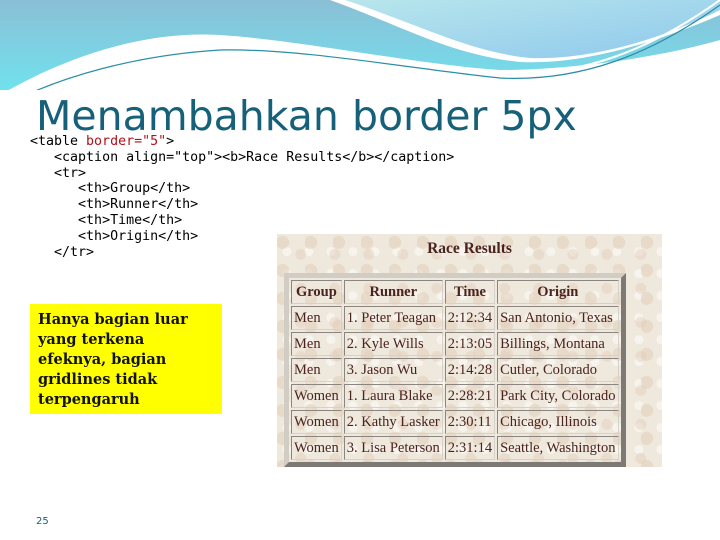 Image resolution: width=720 pixels, height=540 pixels. Describe the element at coordinates (469, 248) in the screenshot. I see `table-caption: Race Results` at that location.